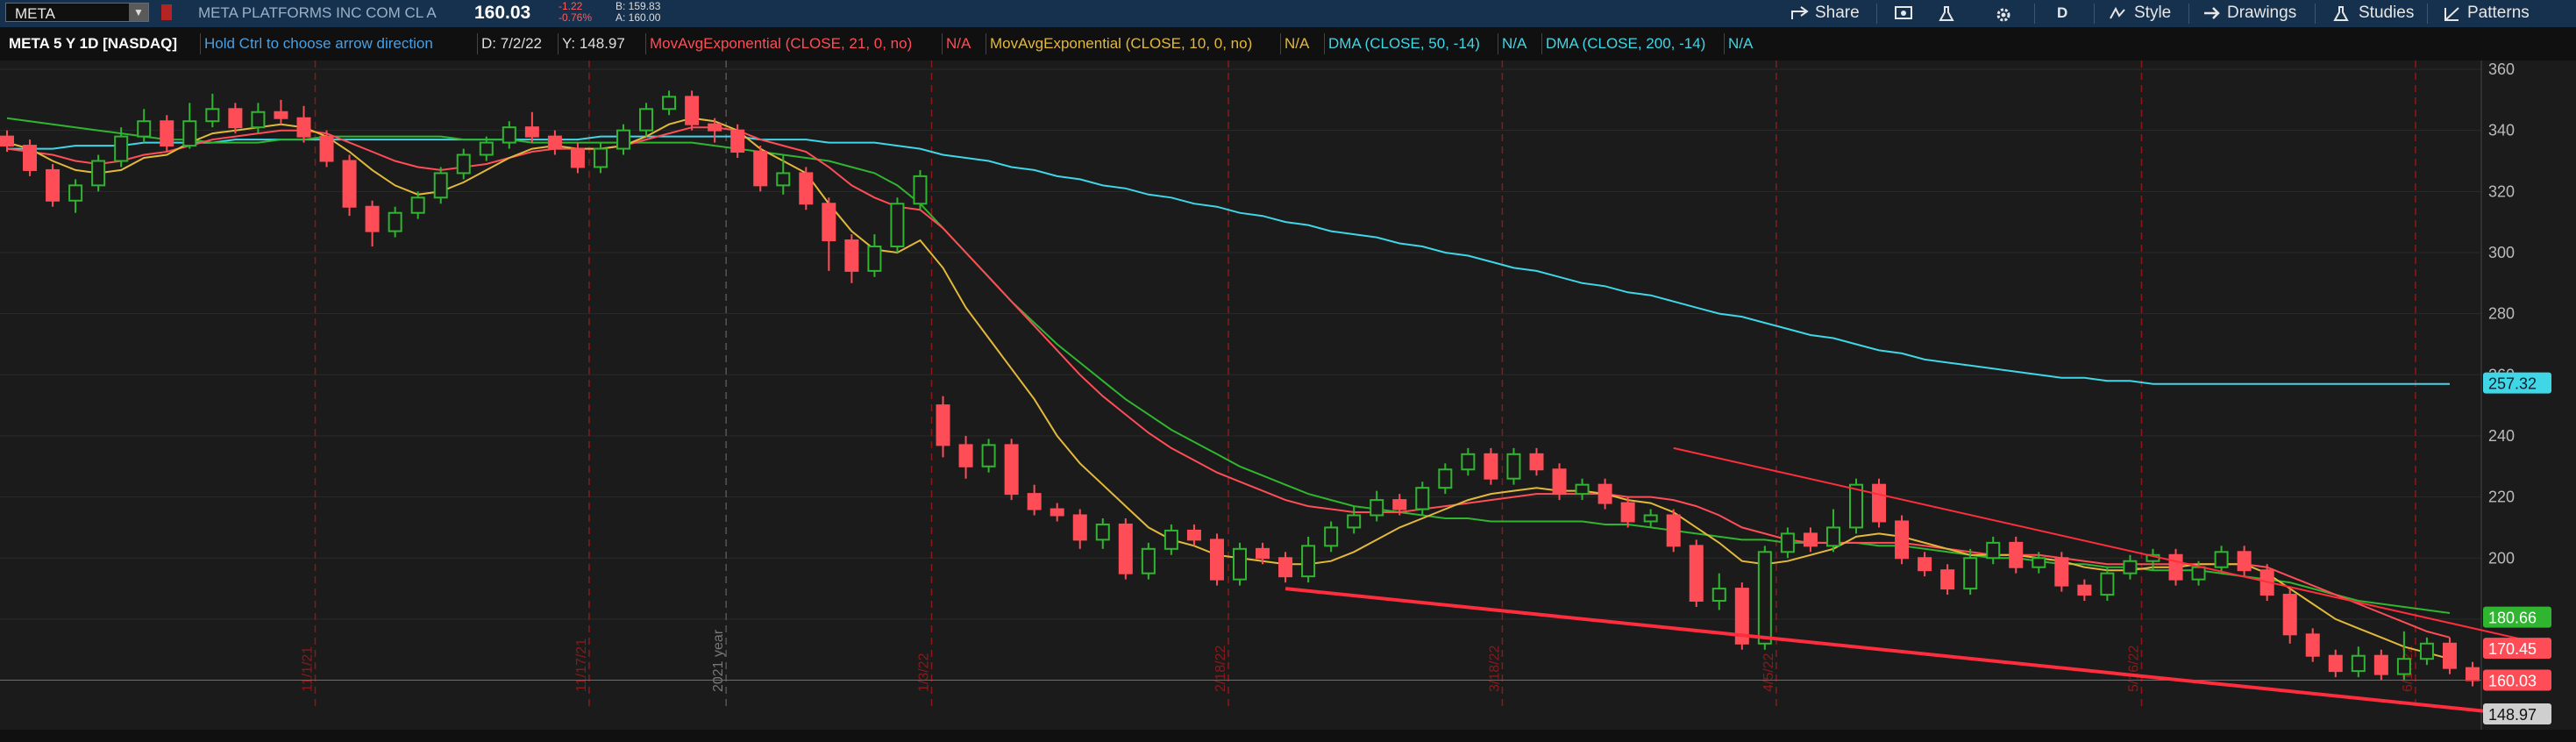 This screenshot has width=2576, height=742. Describe the element at coordinates (576, 18) in the screenshot. I see `change-percent: -0.76%` at that location.